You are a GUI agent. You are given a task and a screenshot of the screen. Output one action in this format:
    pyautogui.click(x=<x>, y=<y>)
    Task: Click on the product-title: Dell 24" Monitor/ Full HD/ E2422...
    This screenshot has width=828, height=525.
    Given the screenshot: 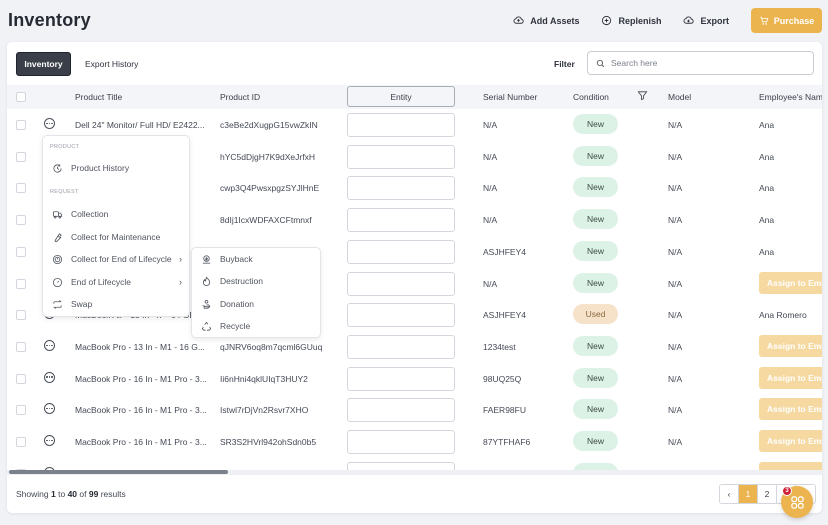 What is the action you would take?
    pyautogui.click(x=140, y=125)
    